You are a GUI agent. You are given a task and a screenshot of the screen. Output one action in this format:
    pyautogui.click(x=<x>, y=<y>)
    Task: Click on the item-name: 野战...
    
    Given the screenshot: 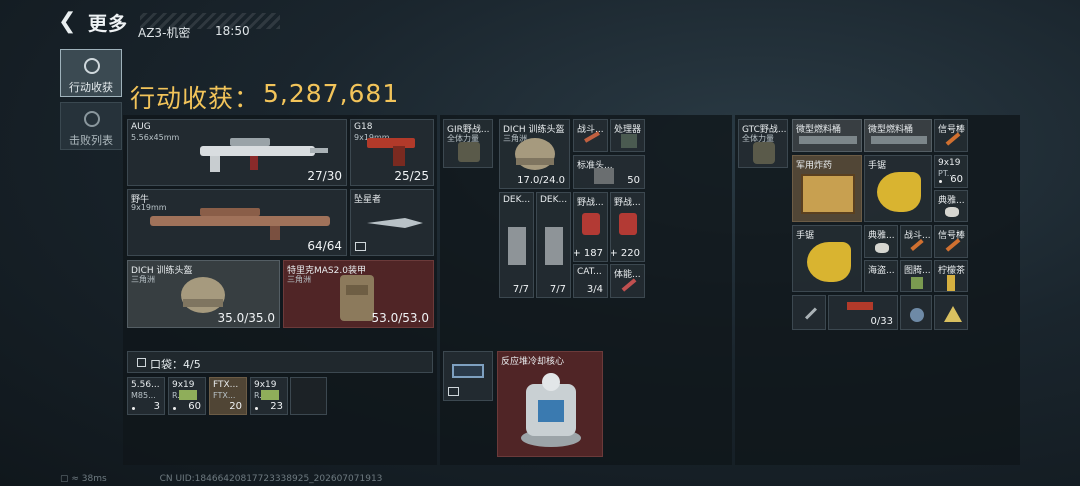 What is the action you would take?
    pyautogui.click(x=590, y=203)
    